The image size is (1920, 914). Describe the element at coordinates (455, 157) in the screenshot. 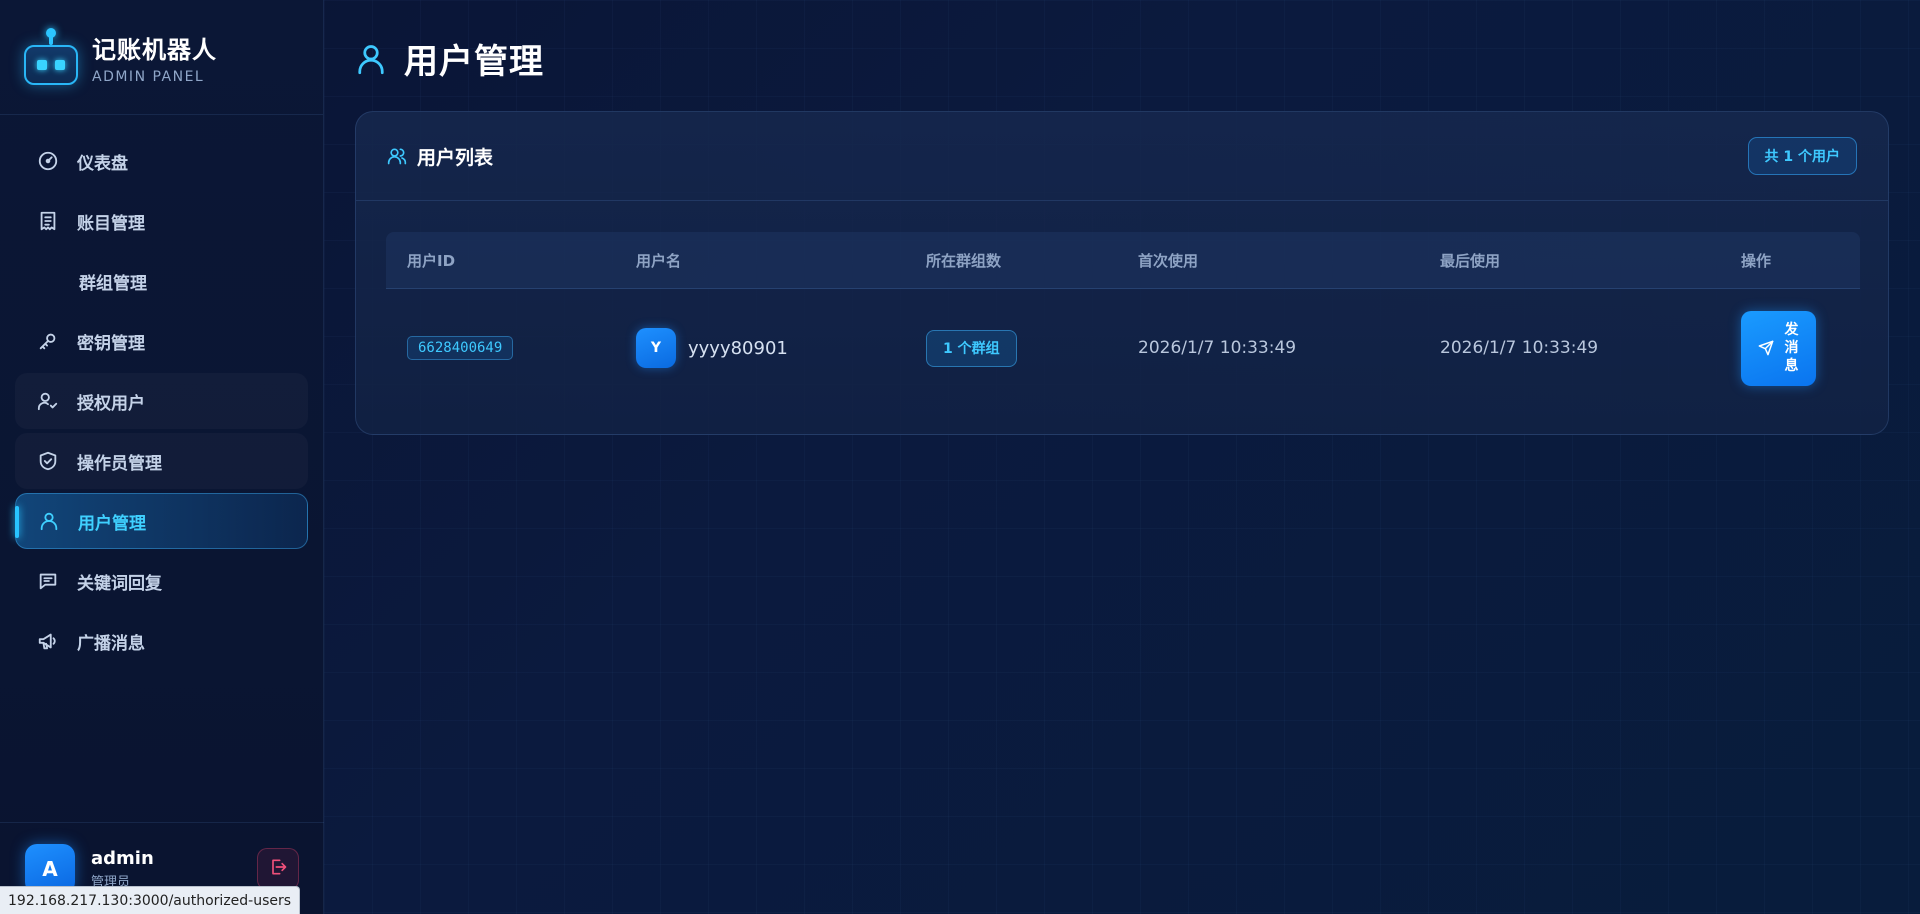

I see `card-title: 用户列表` at that location.